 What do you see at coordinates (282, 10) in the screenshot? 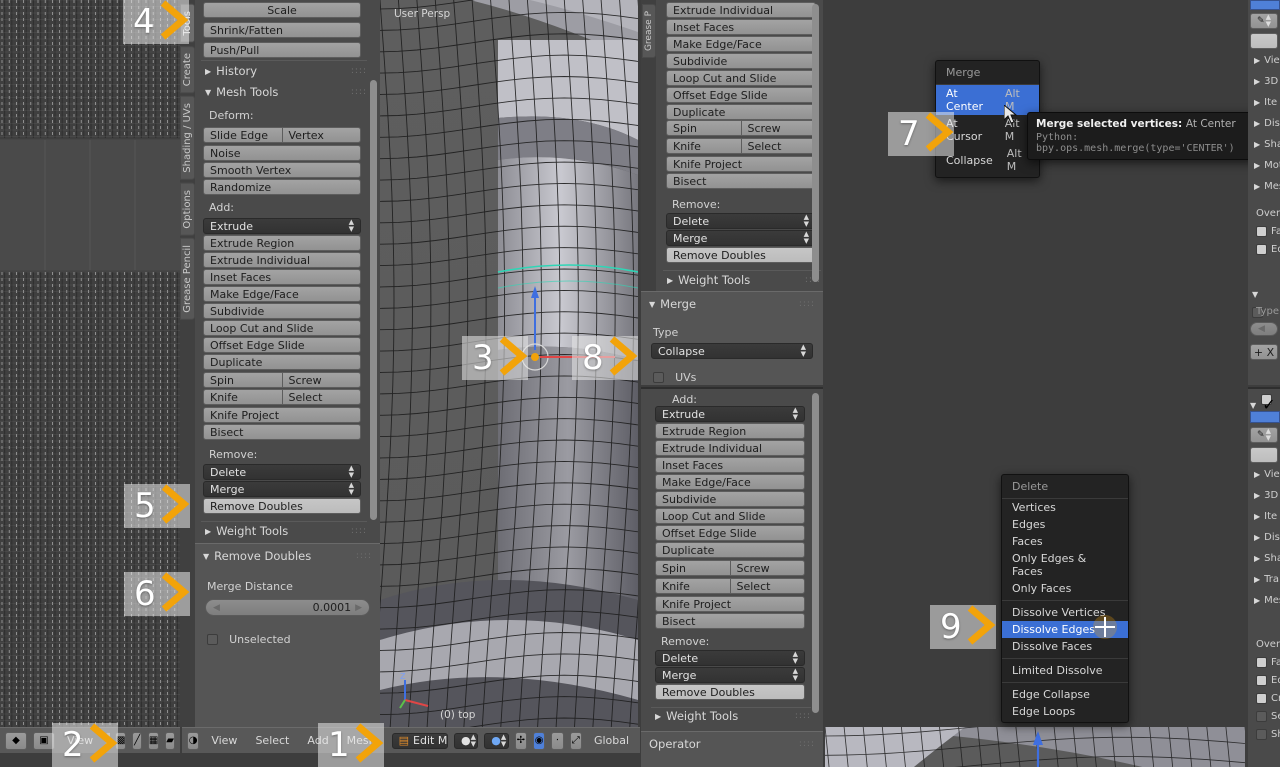
I see `tool-scale: Scale` at bounding box center [282, 10].